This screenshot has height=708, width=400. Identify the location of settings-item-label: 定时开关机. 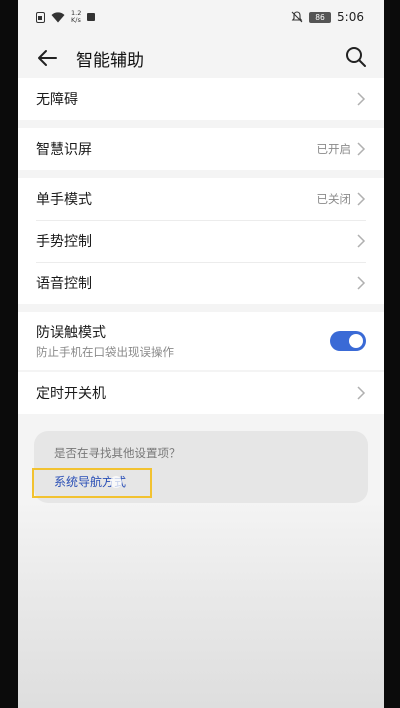
(71, 394).